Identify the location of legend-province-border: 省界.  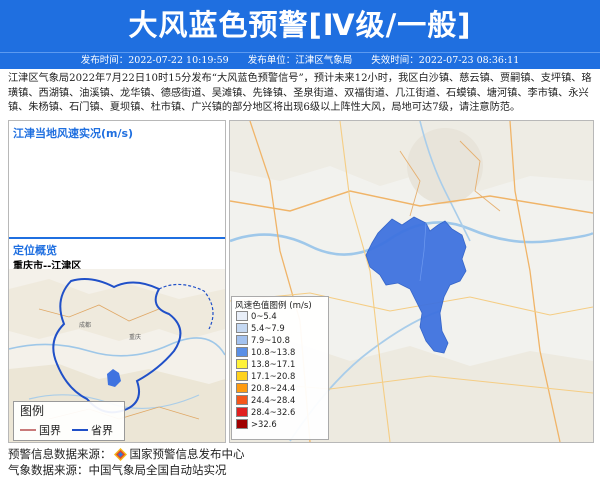
(92, 430).